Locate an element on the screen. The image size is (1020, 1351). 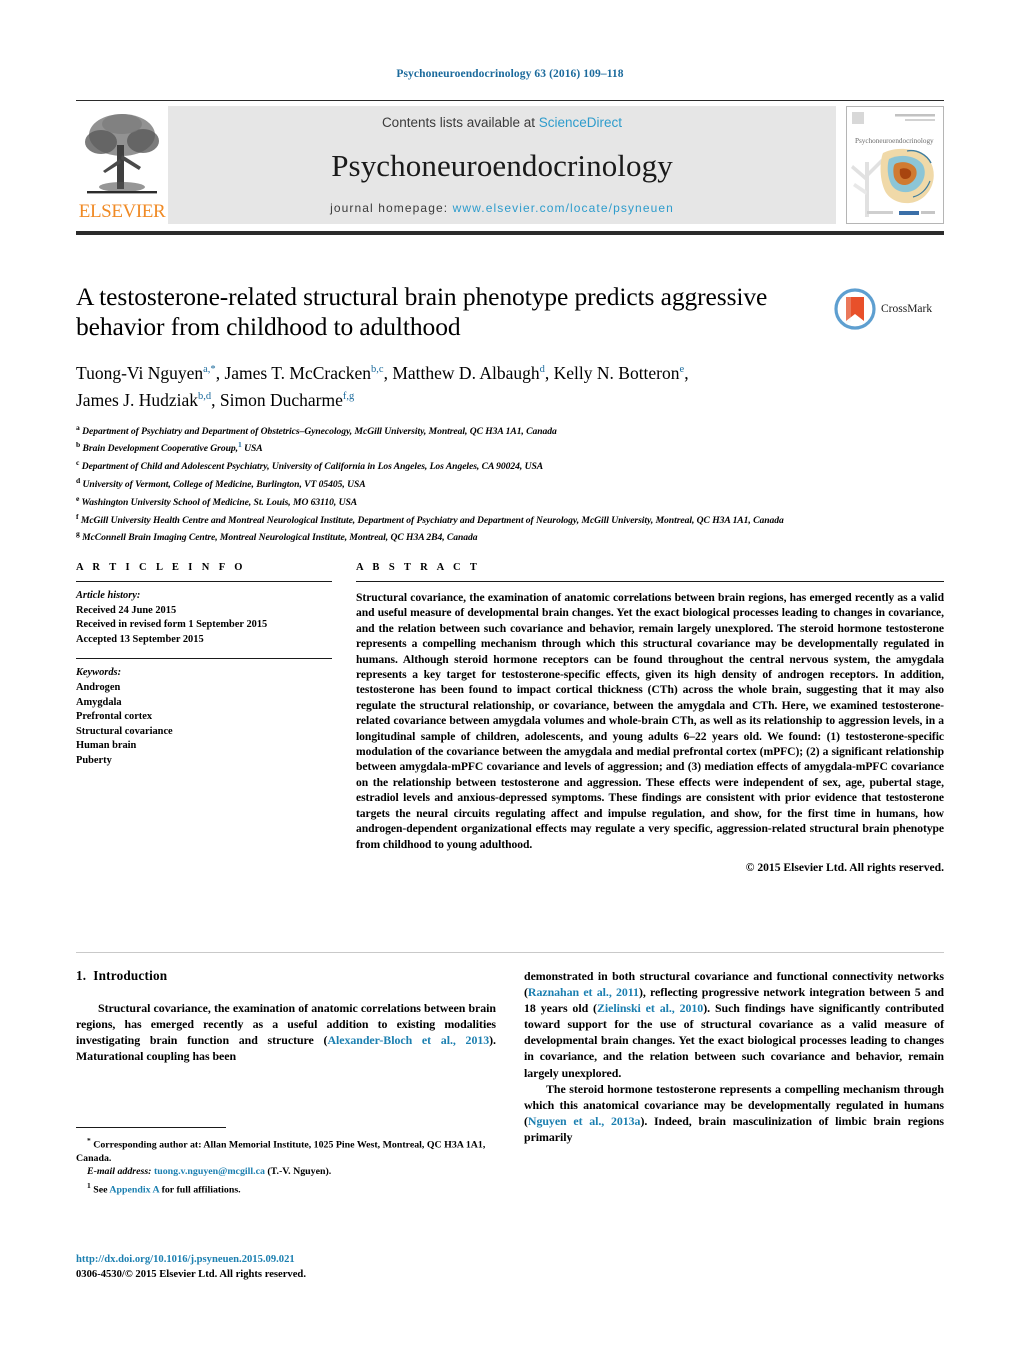
cover-artwork: Psychoneuroendocrinology is located at coordinates (894, 165).